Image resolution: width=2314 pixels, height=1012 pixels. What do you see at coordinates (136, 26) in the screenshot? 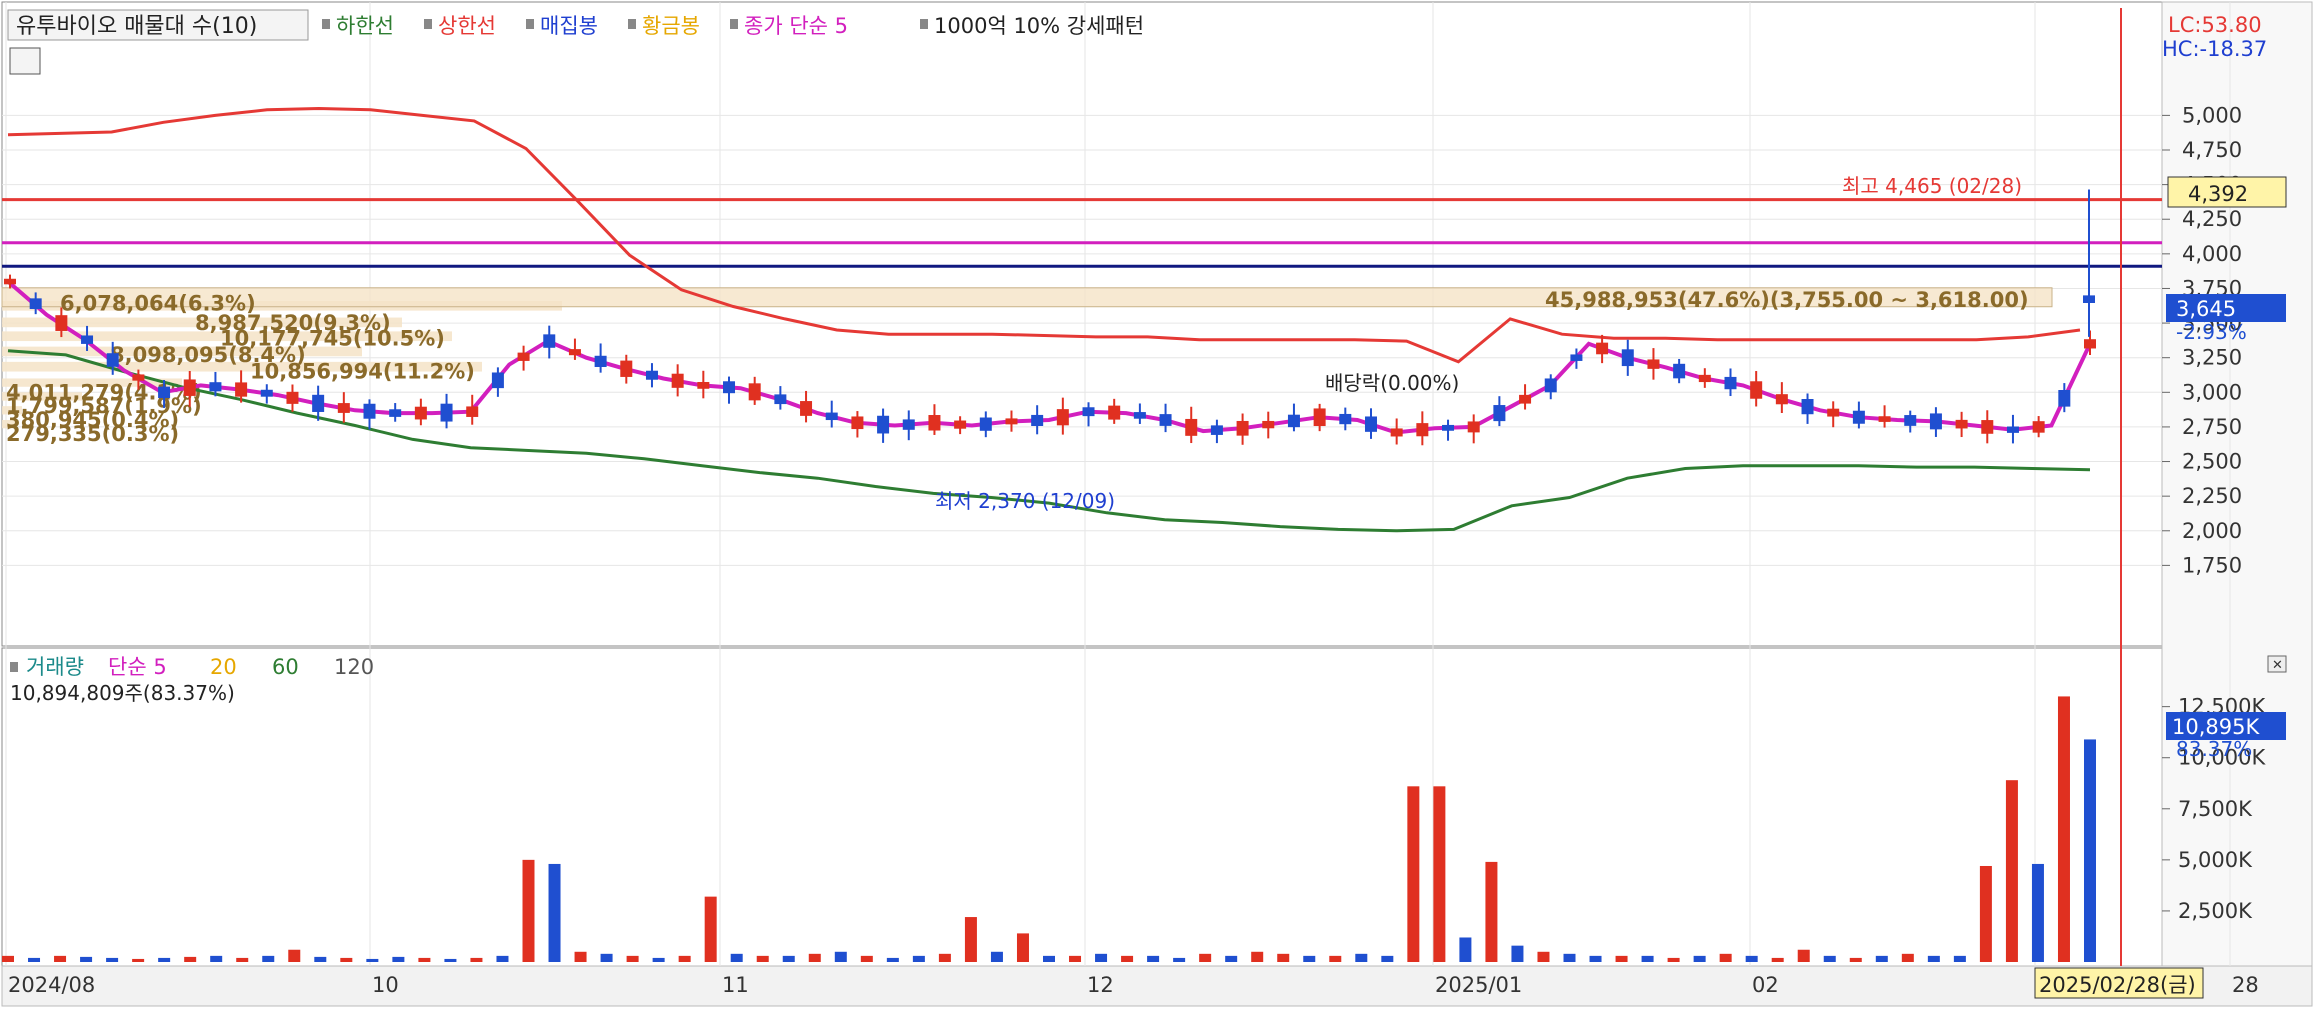
I see `chart-title: 유투바이오 매물대 수(10)` at bounding box center [136, 26].